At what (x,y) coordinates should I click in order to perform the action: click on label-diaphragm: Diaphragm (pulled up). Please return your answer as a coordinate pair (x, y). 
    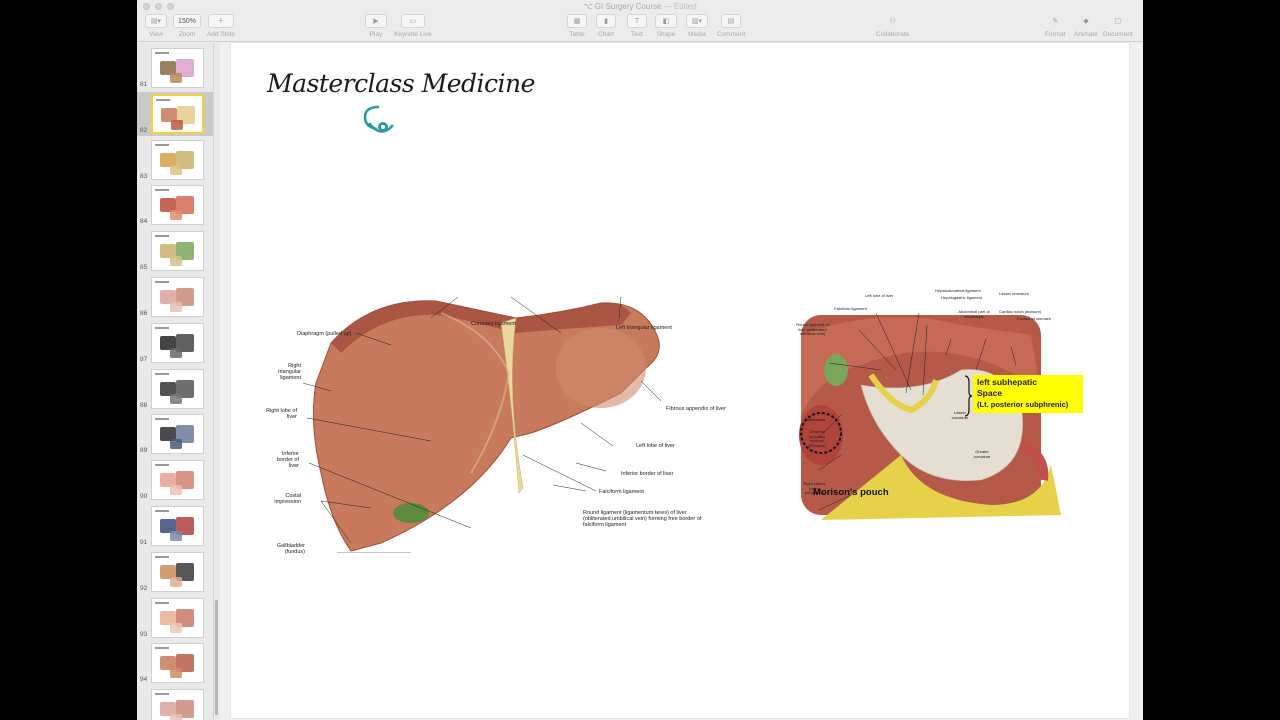
    Looking at the image, I should click on (324, 334).